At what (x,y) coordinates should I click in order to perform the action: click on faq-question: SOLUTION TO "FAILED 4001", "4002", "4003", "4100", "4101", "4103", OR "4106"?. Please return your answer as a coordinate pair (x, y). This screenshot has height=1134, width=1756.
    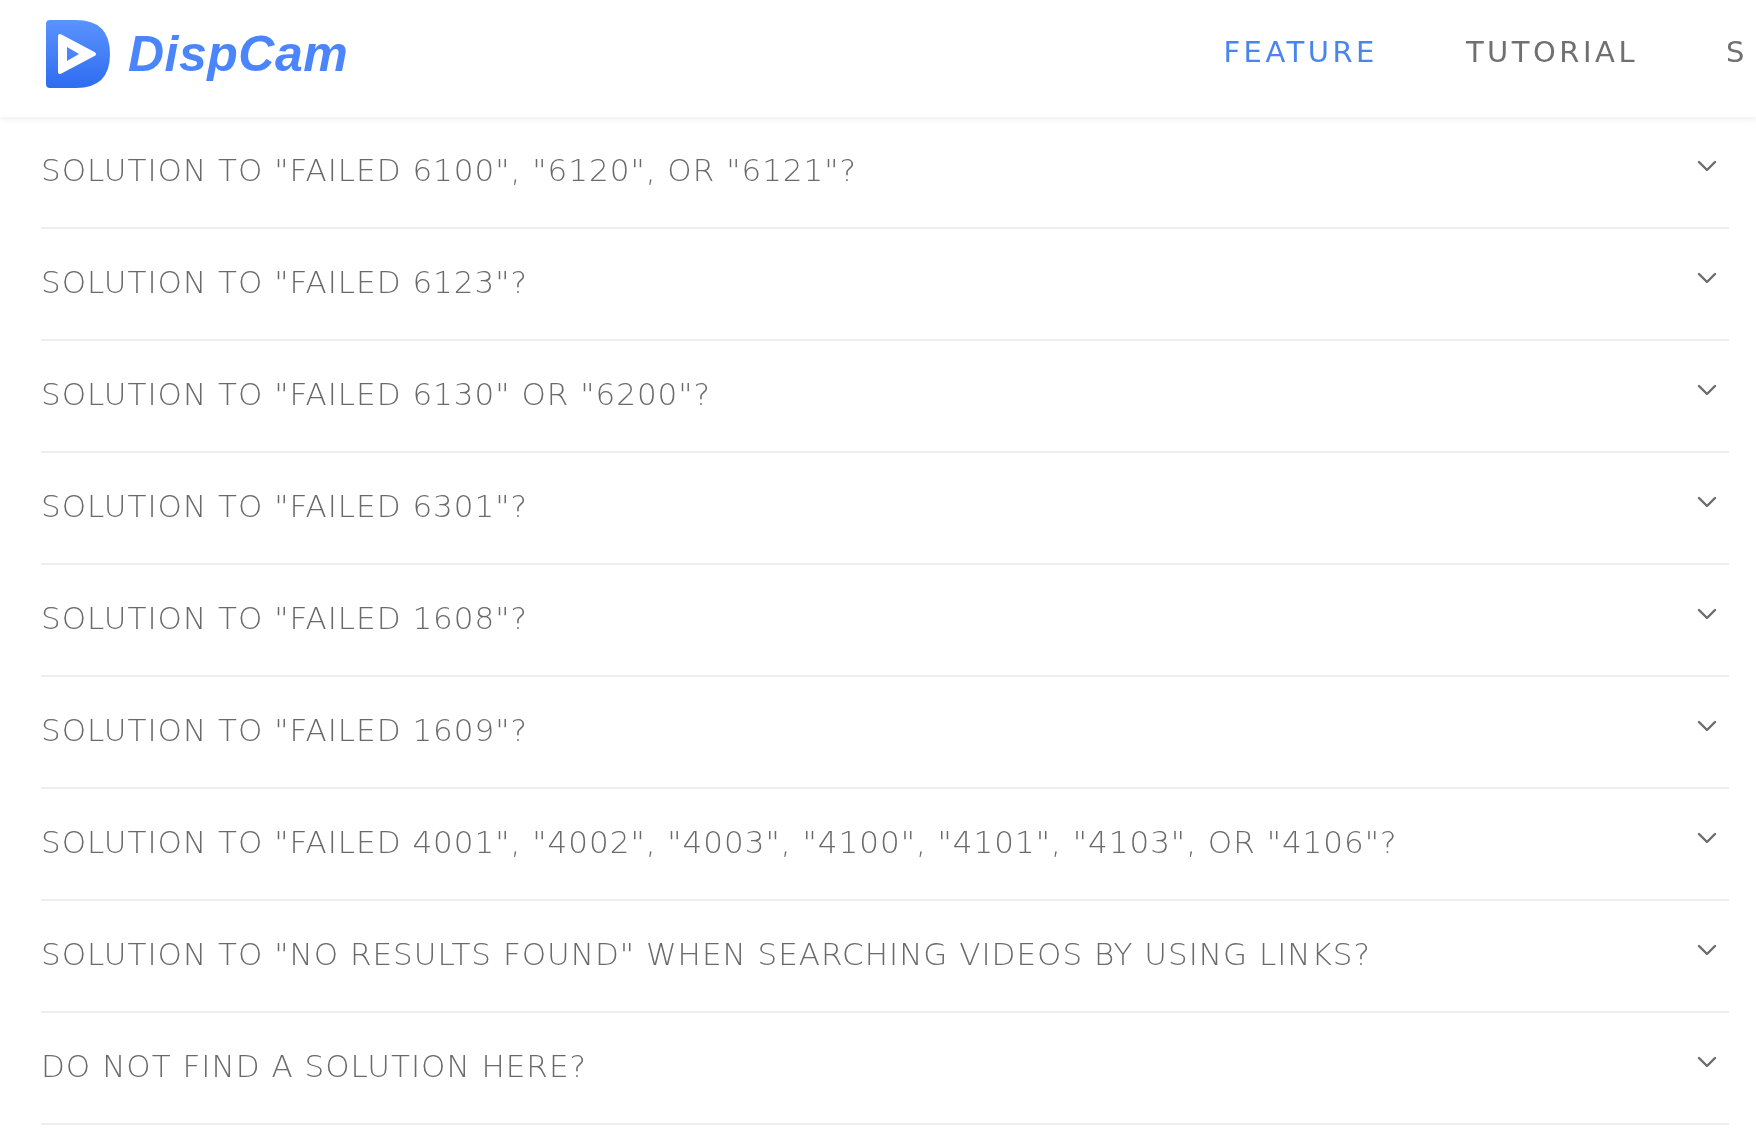
    Looking at the image, I should click on (719, 842).